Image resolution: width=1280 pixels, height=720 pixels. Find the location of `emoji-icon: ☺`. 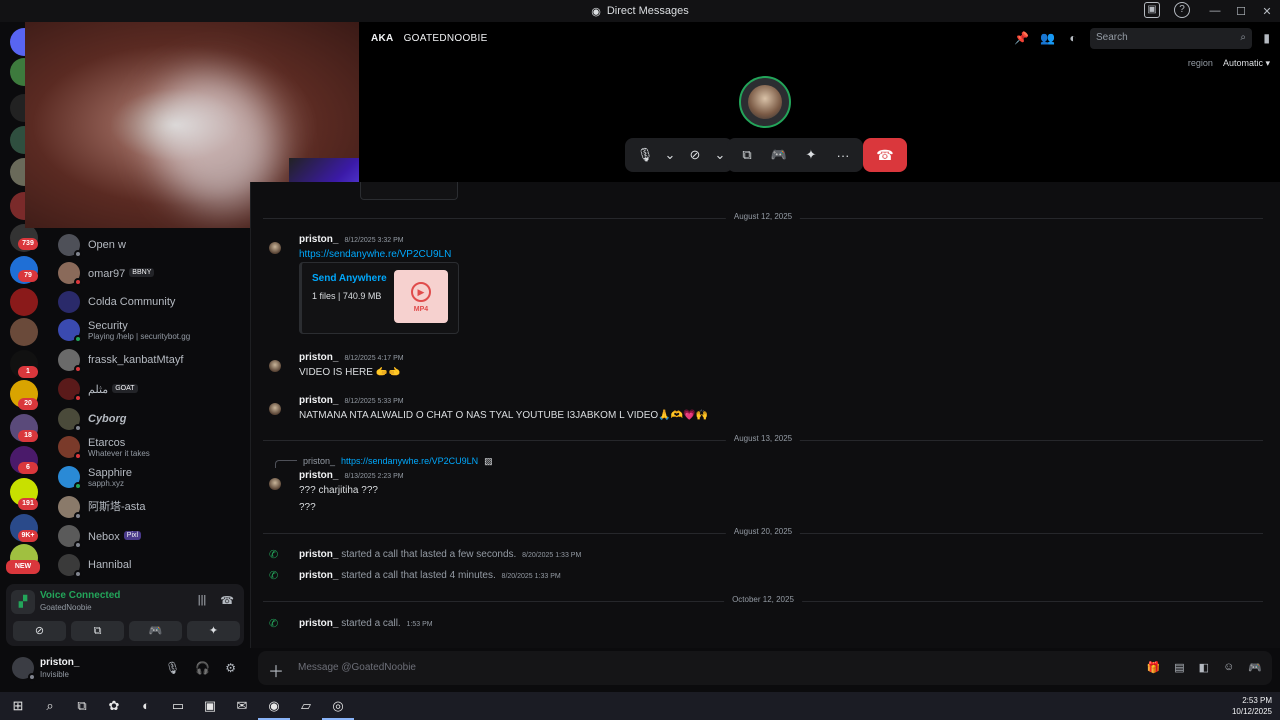

emoji-icon: ☺ is located at coordinates (1228, 667).